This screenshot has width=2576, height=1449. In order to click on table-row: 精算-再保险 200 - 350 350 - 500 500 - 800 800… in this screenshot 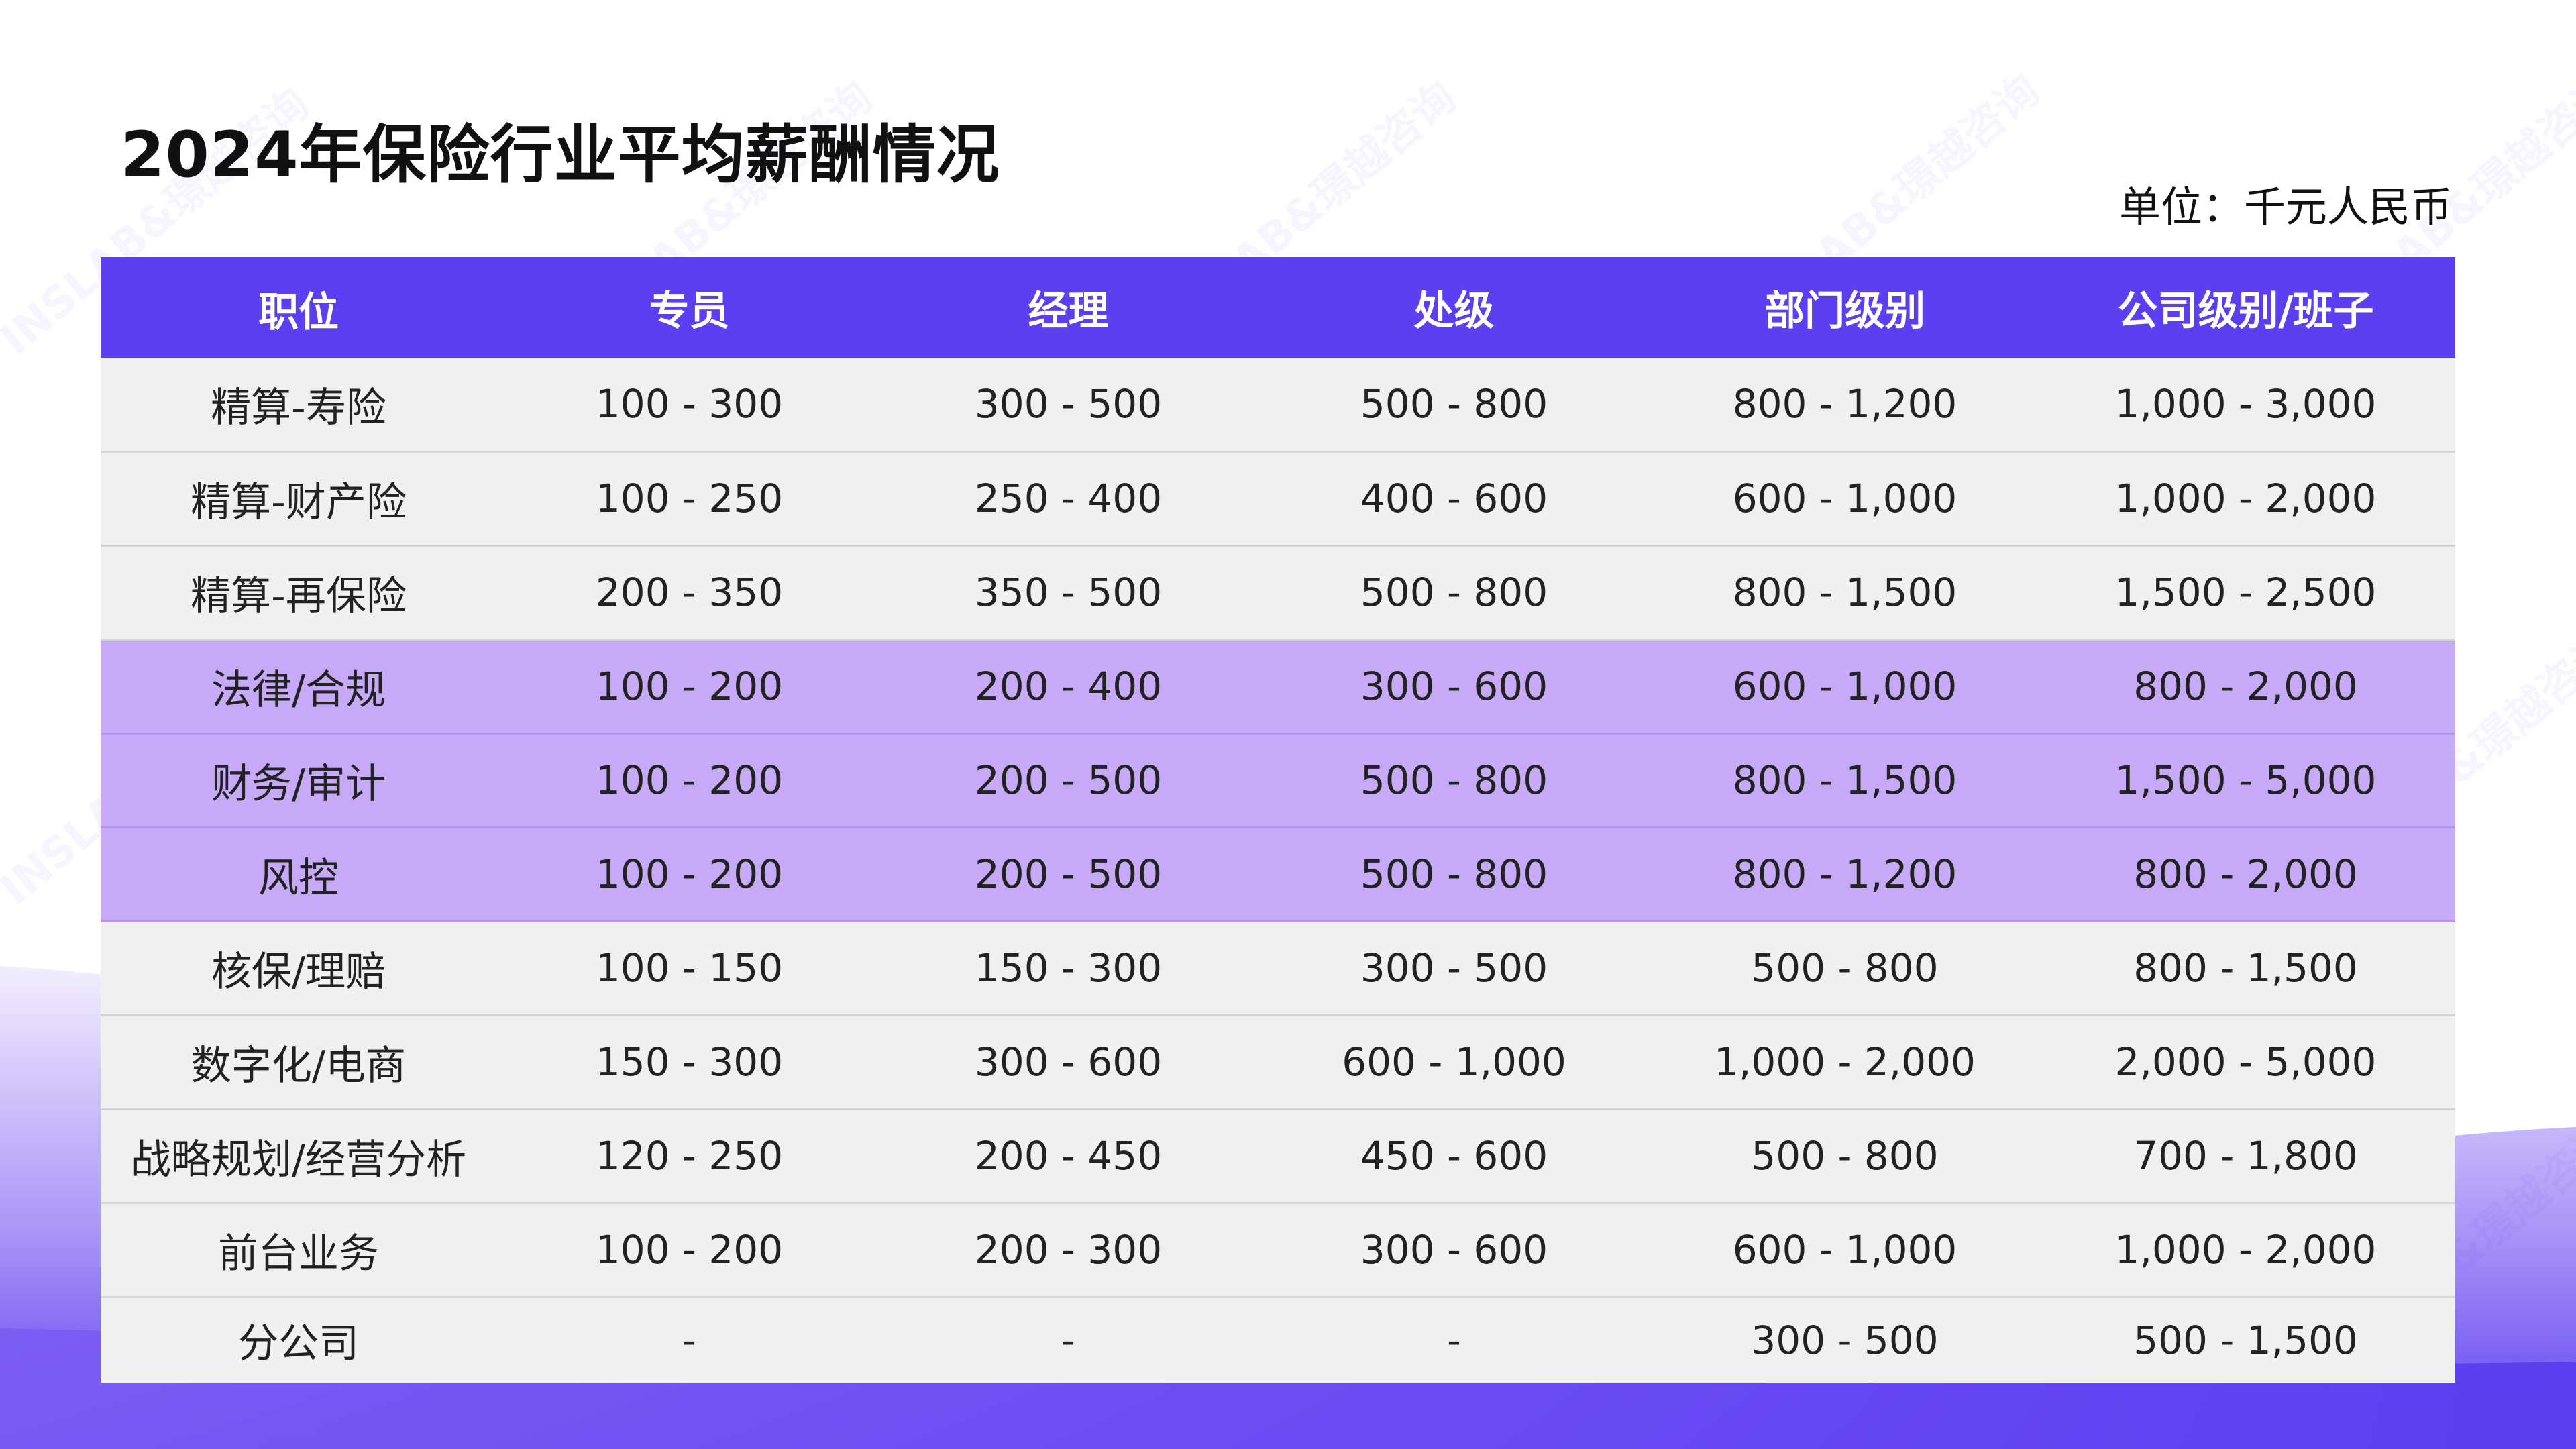, I will do `click(1278, 593)`.